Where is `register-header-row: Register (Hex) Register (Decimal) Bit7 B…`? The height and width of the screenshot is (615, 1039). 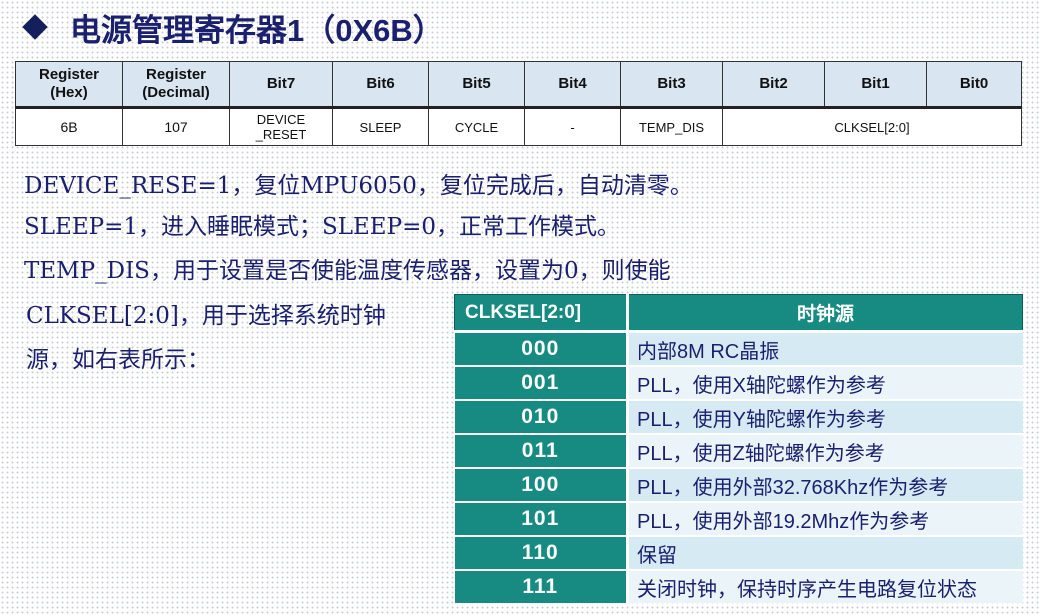
register-header-row: Register (Hex) Register (Decimal) Bit7 B… is located at coordinates (518, 84).